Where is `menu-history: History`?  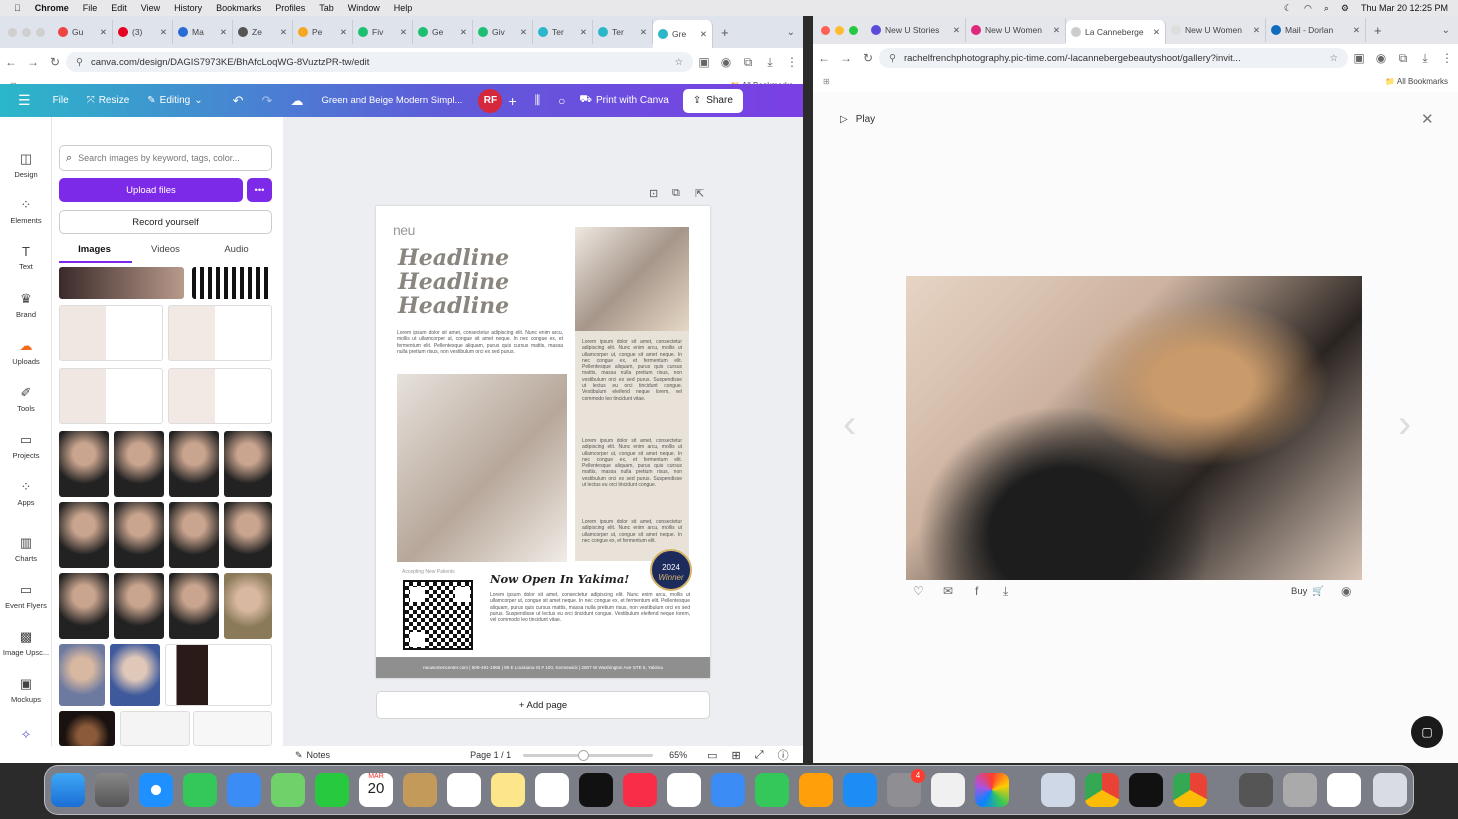 menu-history: History is located at coordinates (188, 8).